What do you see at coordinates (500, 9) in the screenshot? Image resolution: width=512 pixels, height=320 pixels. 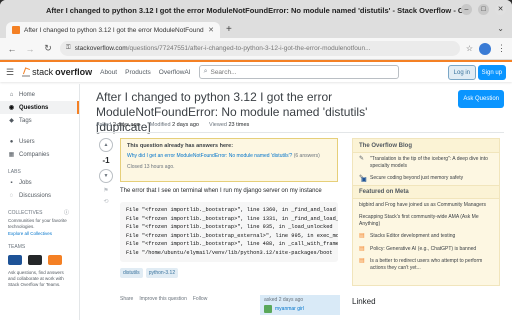 I see `close-icon: ✕` at bounding box center [500, 9].